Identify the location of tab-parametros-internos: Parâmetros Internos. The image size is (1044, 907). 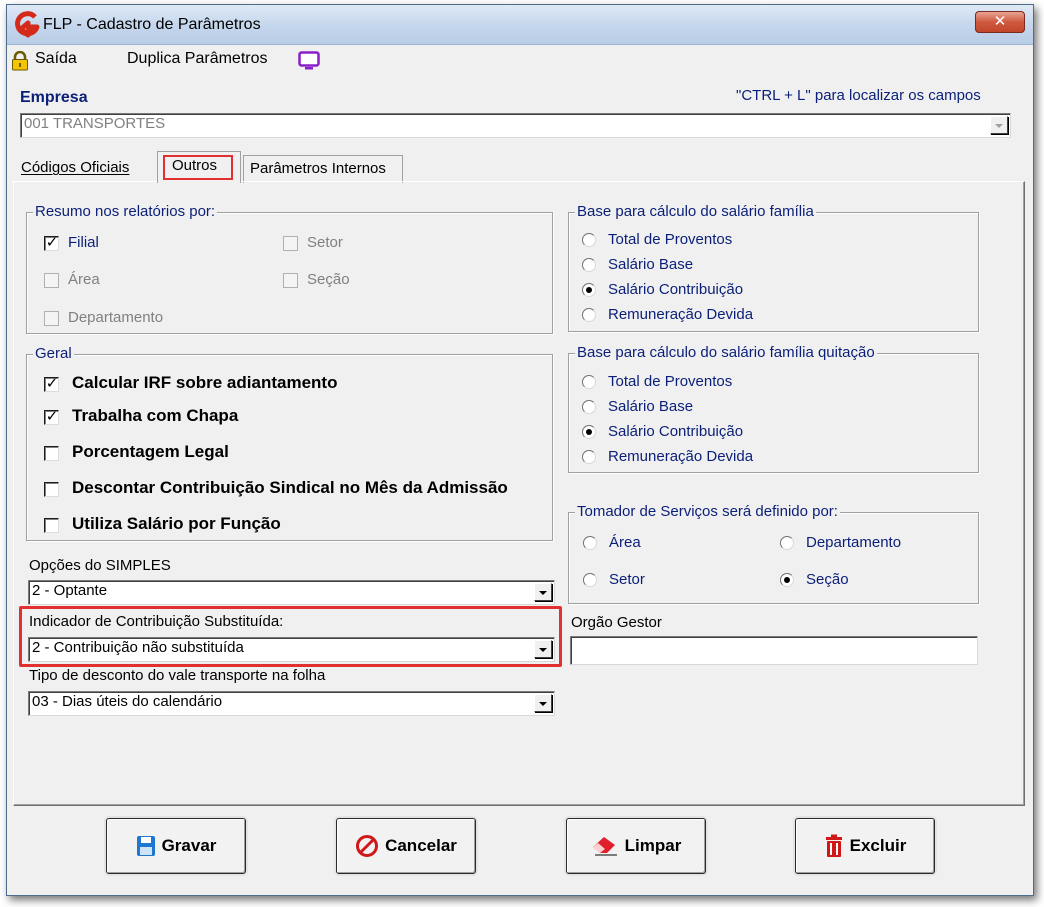
(323, 169).